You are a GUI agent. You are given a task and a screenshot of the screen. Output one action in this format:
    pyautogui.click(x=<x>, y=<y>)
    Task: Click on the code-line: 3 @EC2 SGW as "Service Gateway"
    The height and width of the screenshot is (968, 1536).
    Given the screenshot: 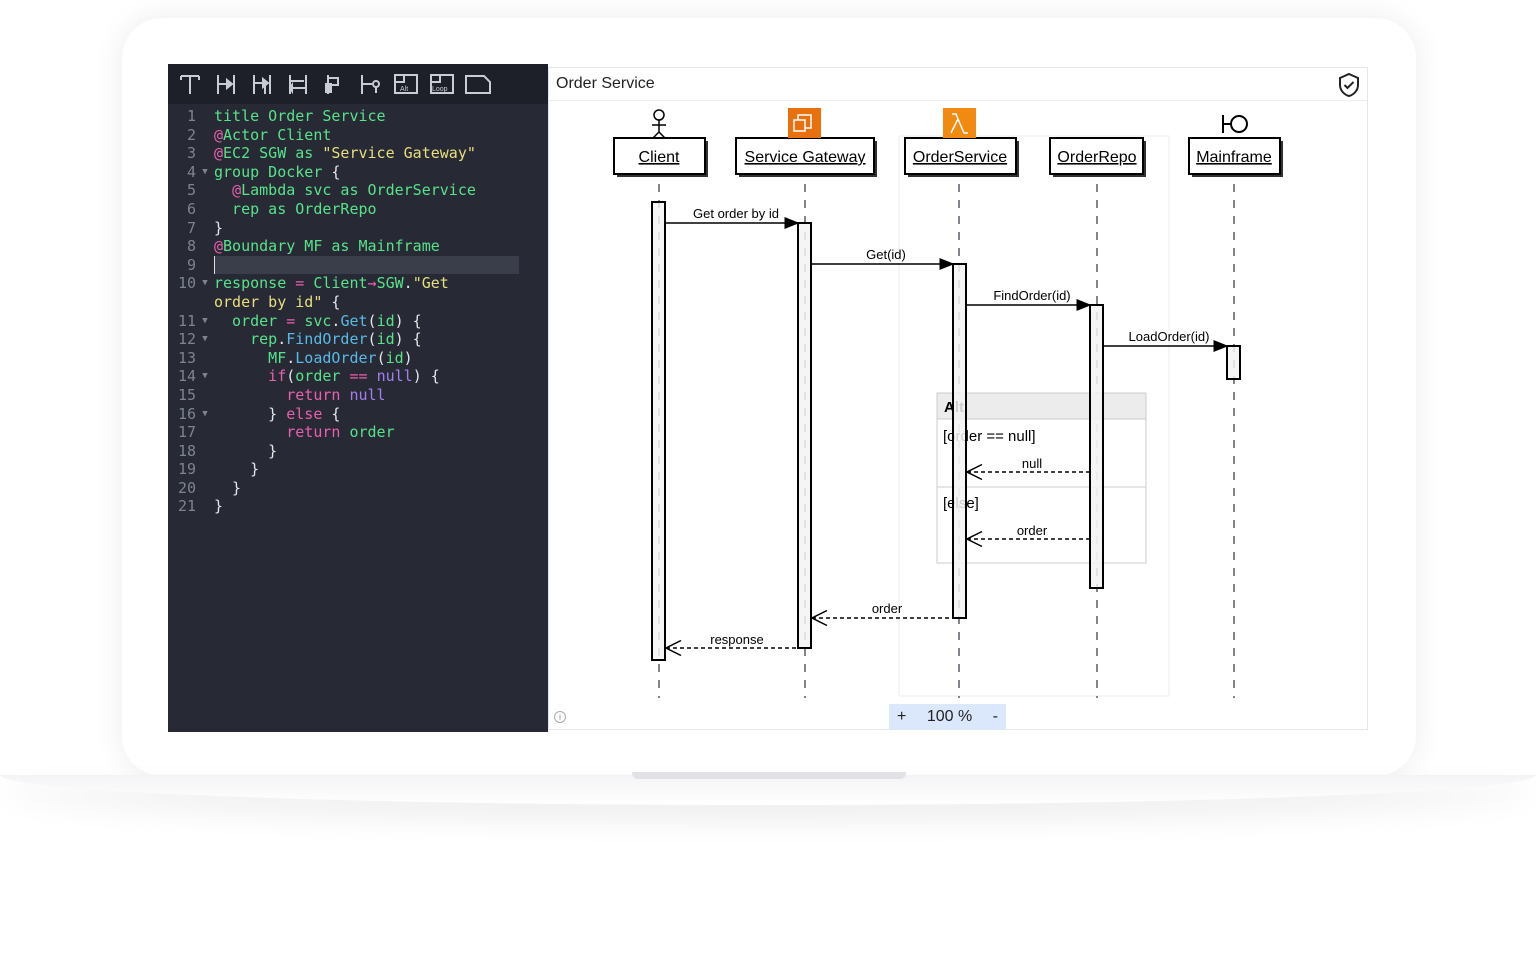 What is the action you would take?
    pyautogui.click(x=358, y=153)
    